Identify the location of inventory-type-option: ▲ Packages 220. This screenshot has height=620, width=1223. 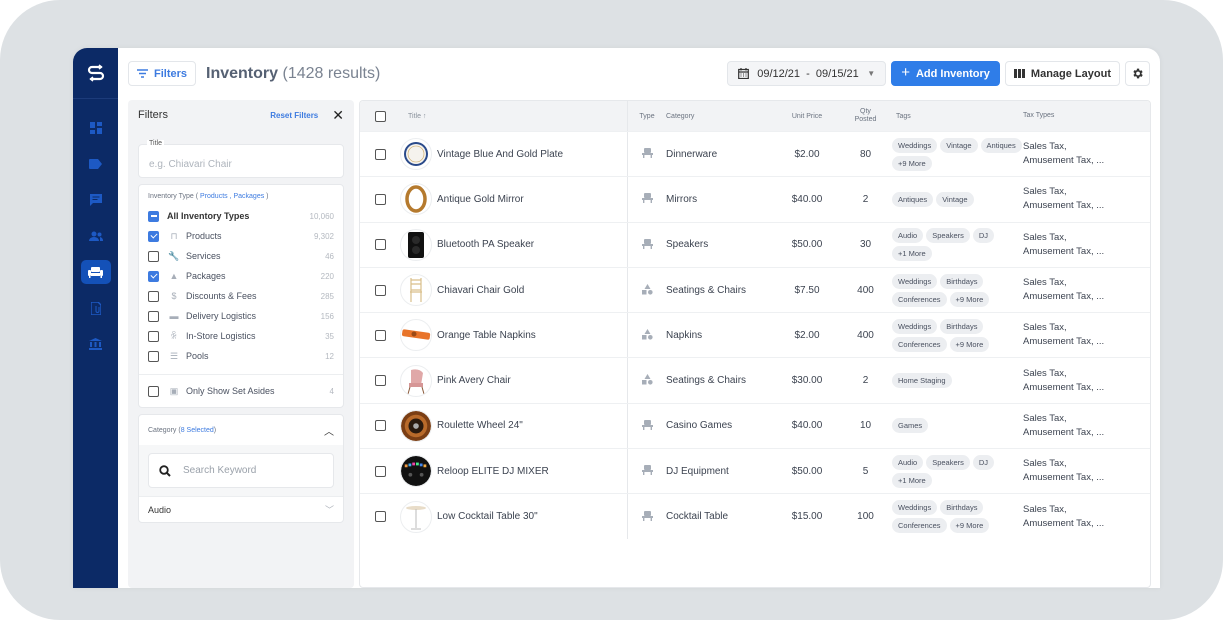
(241, 276).